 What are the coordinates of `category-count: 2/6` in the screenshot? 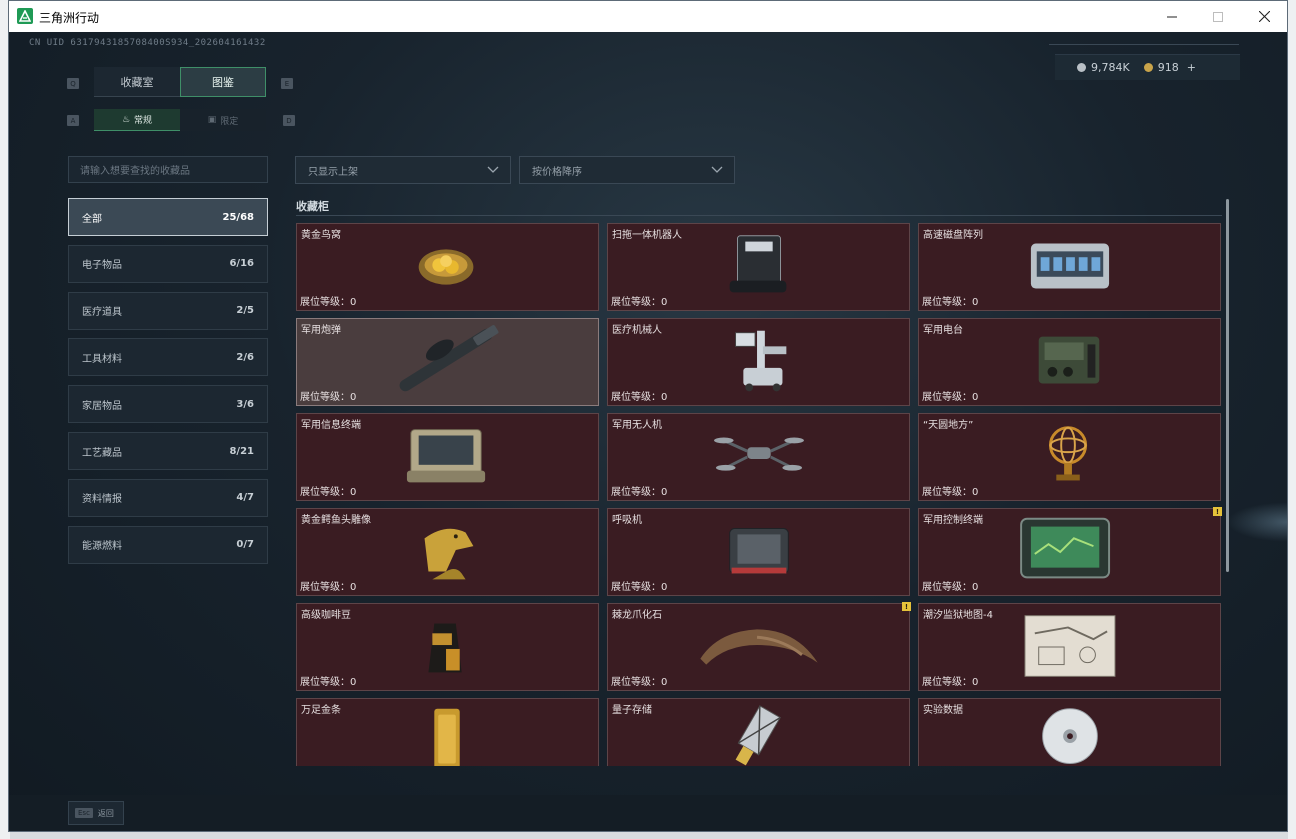 It's located at (245, 357).